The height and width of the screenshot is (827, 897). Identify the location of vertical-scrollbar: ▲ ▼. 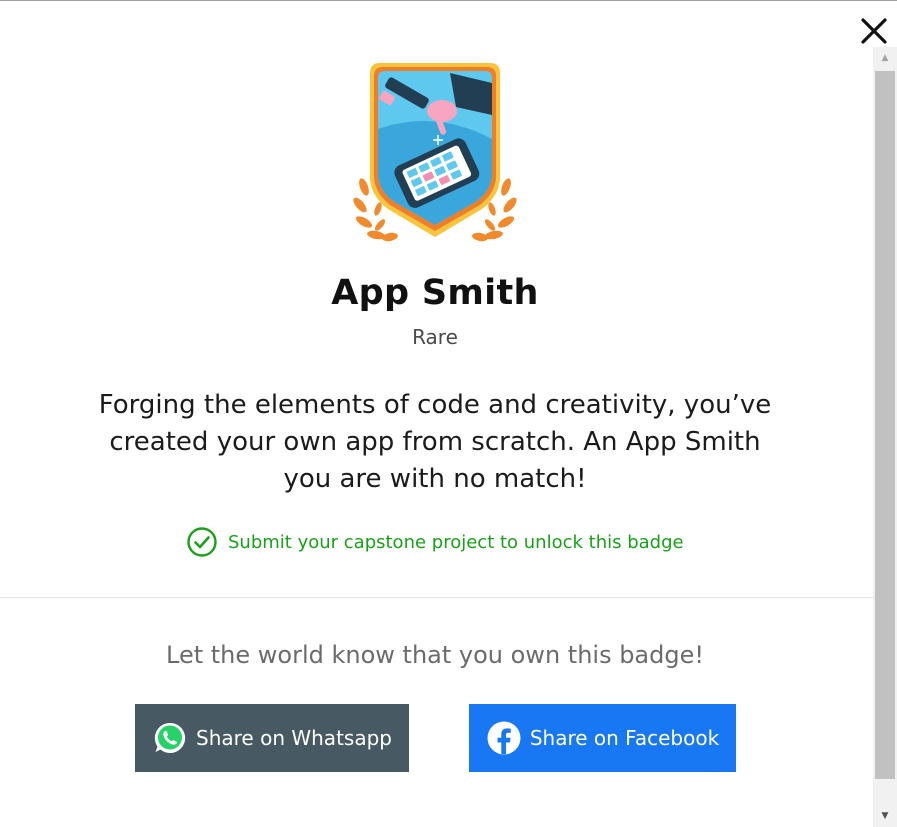
(885, 437).